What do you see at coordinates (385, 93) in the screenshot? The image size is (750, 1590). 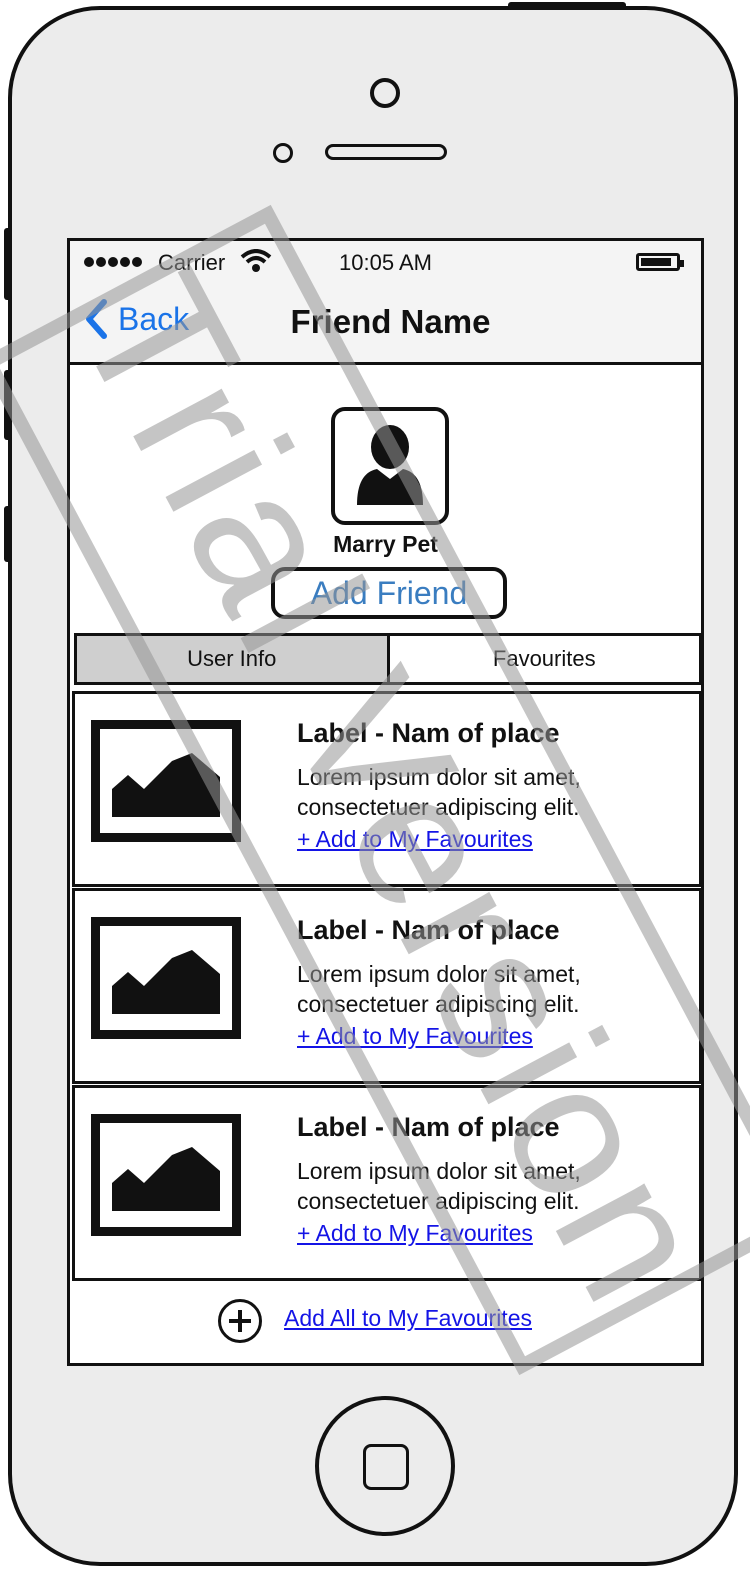 I see `front-camera` at bounding box center [385, 93].